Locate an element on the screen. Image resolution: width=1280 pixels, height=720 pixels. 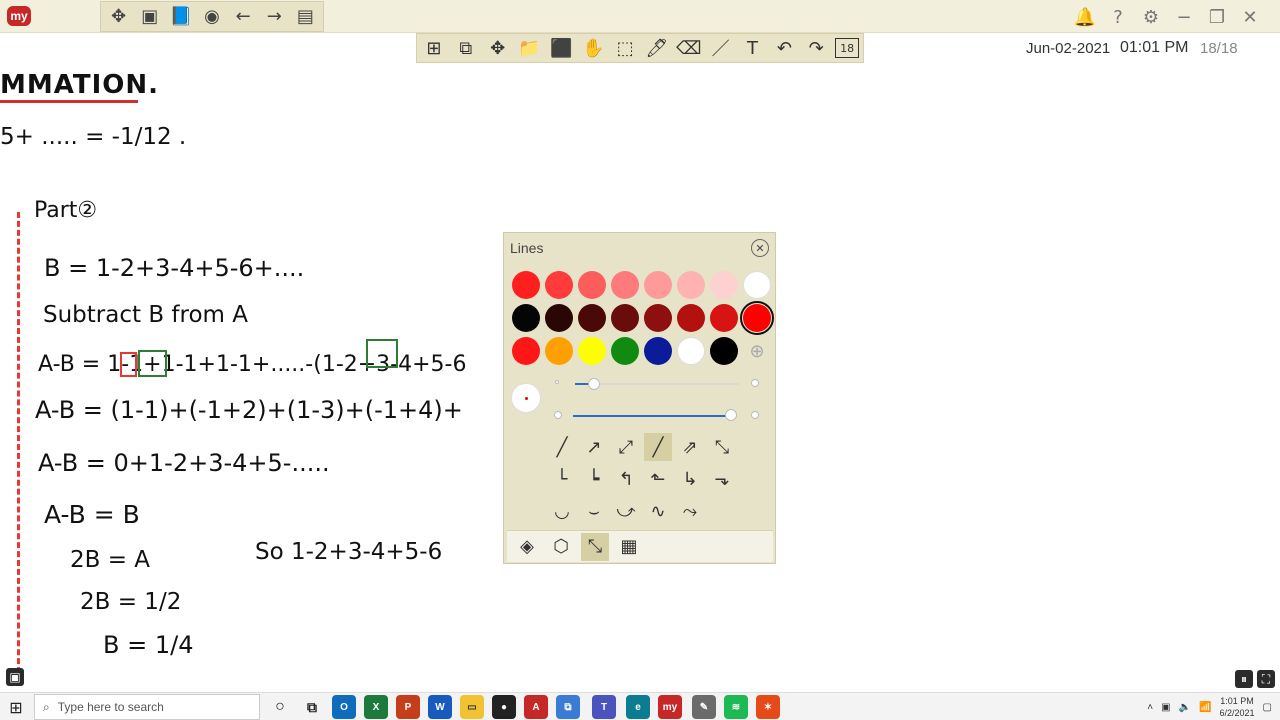
dashed-elbow-line-icon: ┕ is located at coordinates (594, 479).